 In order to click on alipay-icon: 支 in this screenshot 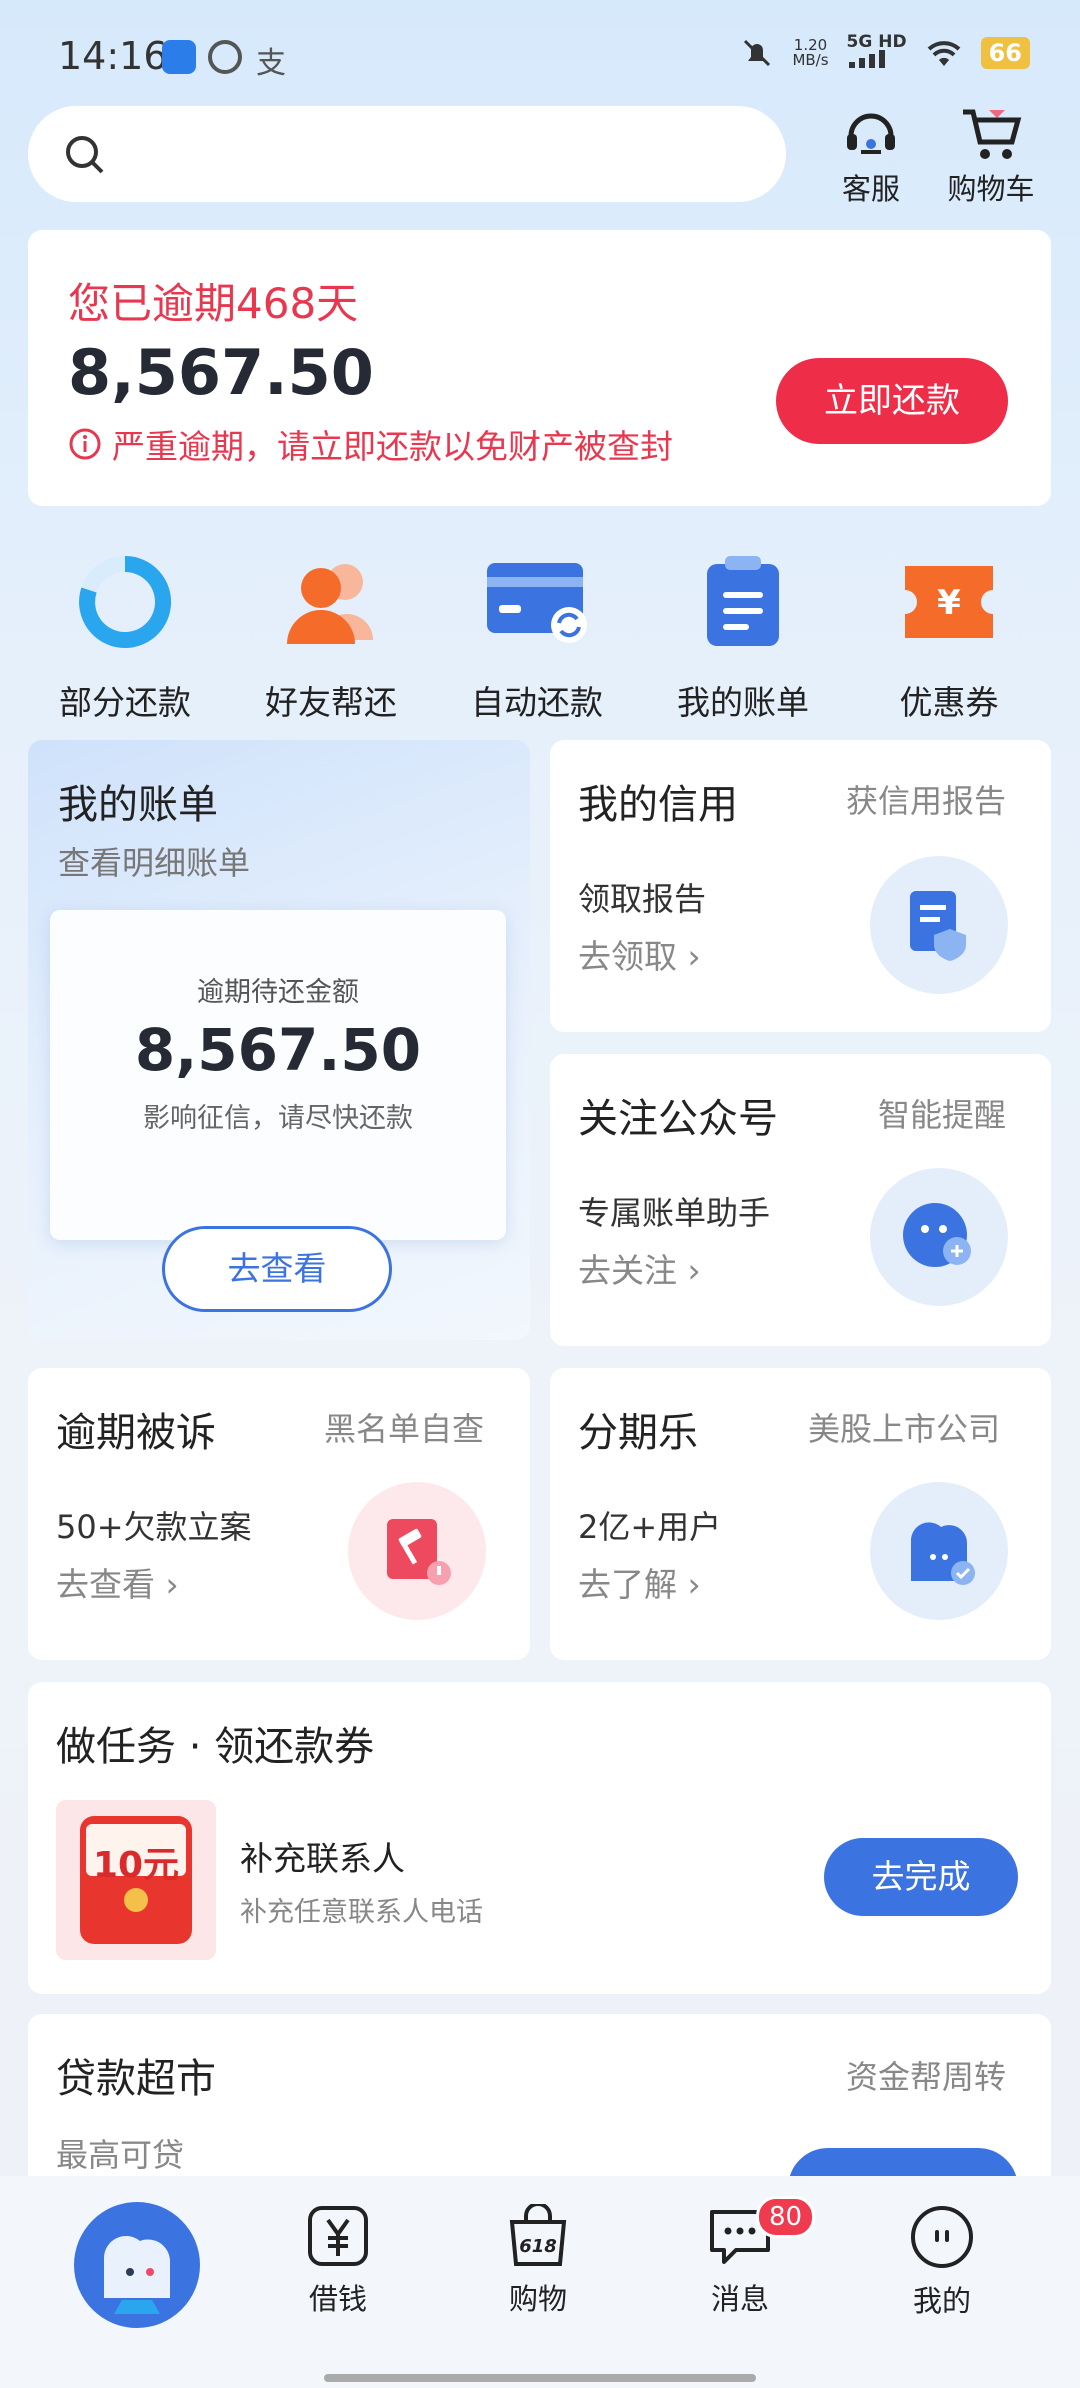, I will do `click(271, 63)`.